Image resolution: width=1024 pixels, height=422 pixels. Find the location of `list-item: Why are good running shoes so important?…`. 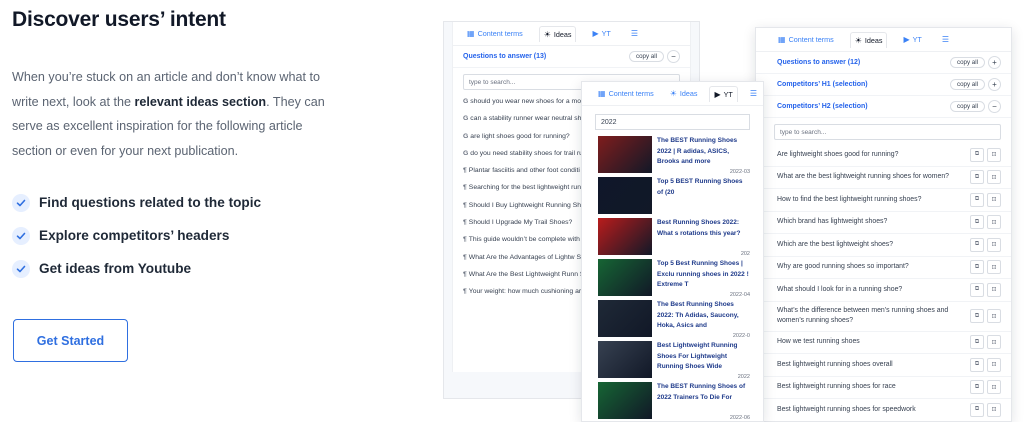

list-item: Why are good running shoes so important?… is located at coordinates (883, 268).